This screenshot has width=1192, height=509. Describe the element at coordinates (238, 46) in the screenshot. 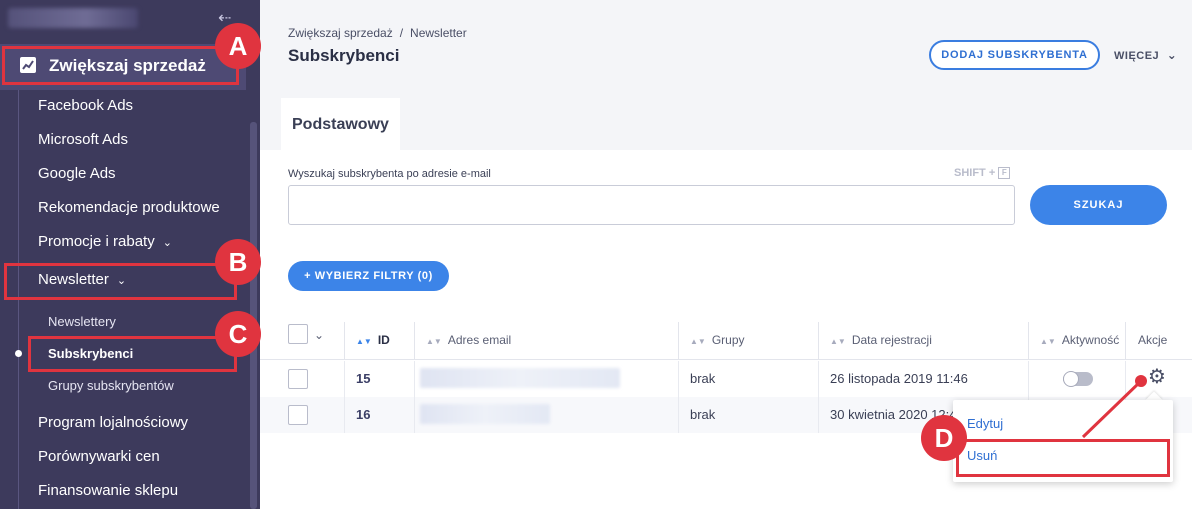

I see `annotation-marker-a: A` at that location.